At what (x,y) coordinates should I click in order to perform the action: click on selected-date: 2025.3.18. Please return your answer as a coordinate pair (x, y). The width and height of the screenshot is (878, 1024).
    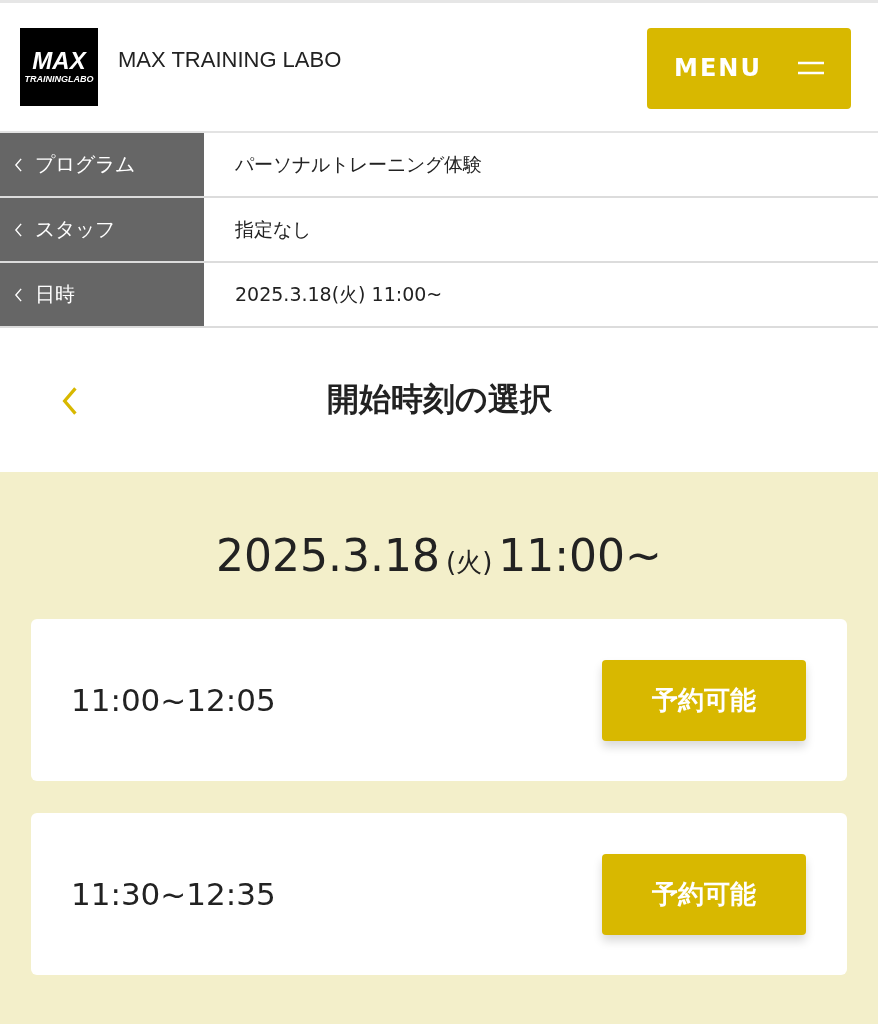
    Looking at the image, I should click on (328, 555).